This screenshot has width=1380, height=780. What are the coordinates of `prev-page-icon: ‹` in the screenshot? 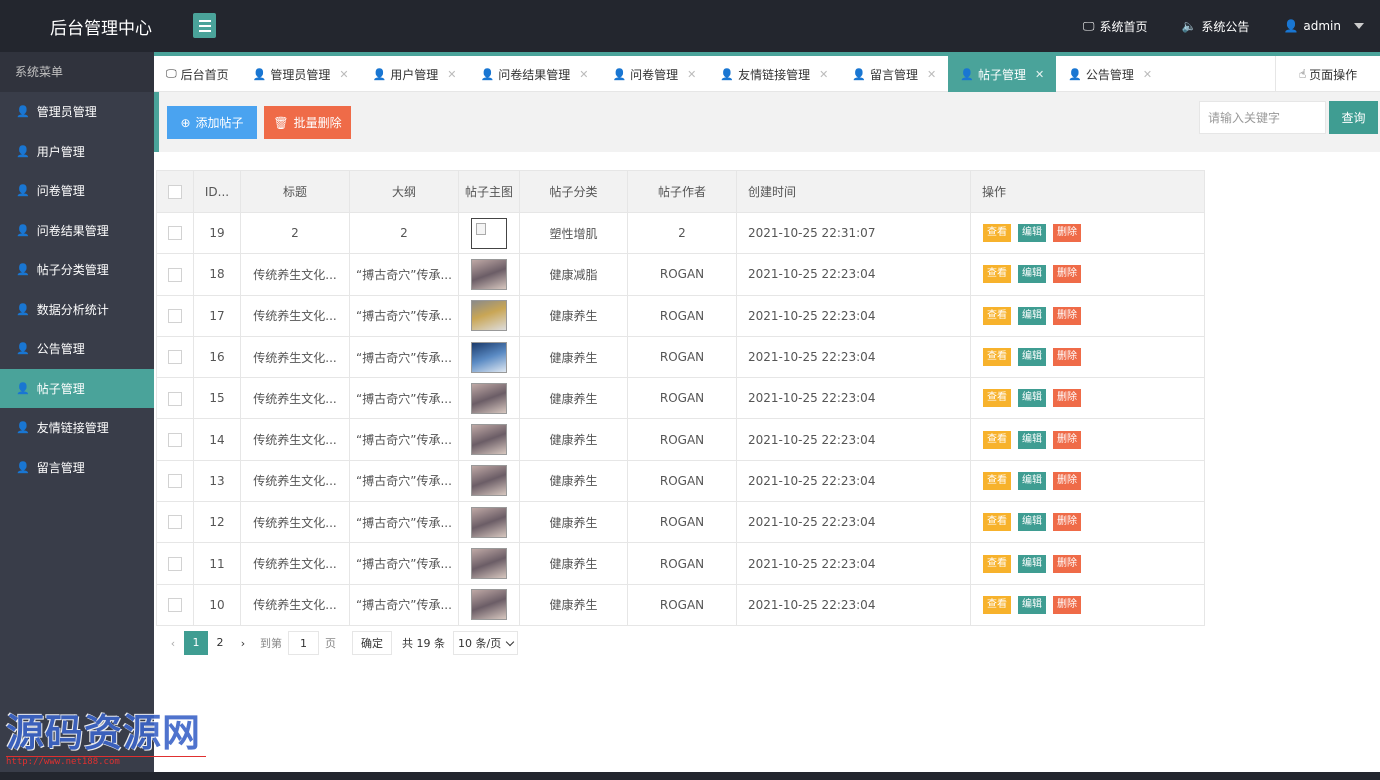 It's located at (173, 643).